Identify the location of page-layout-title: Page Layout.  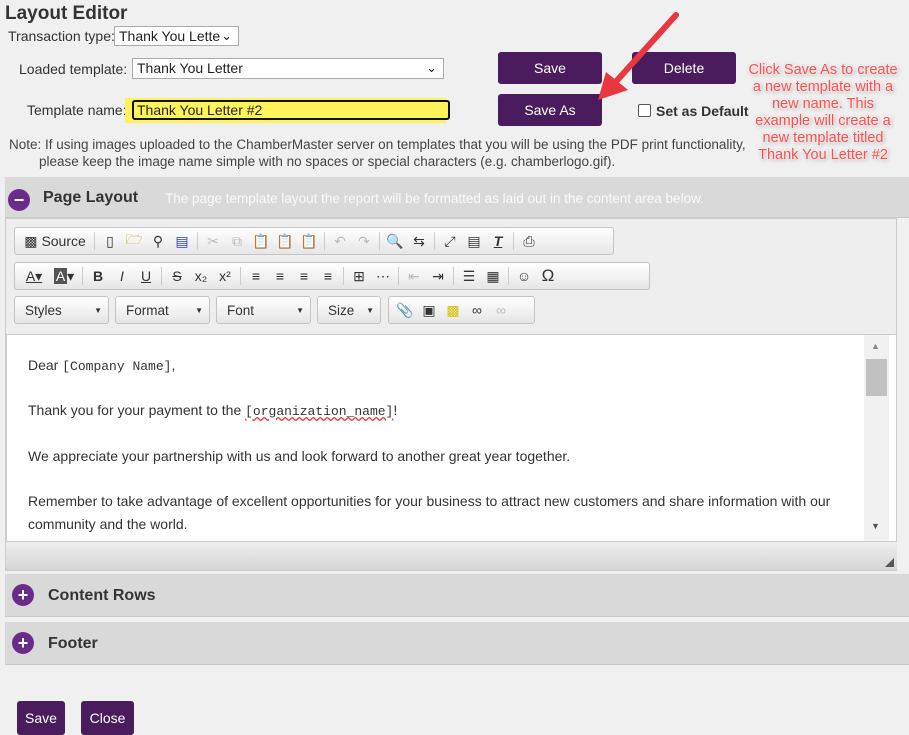
(91, 197).